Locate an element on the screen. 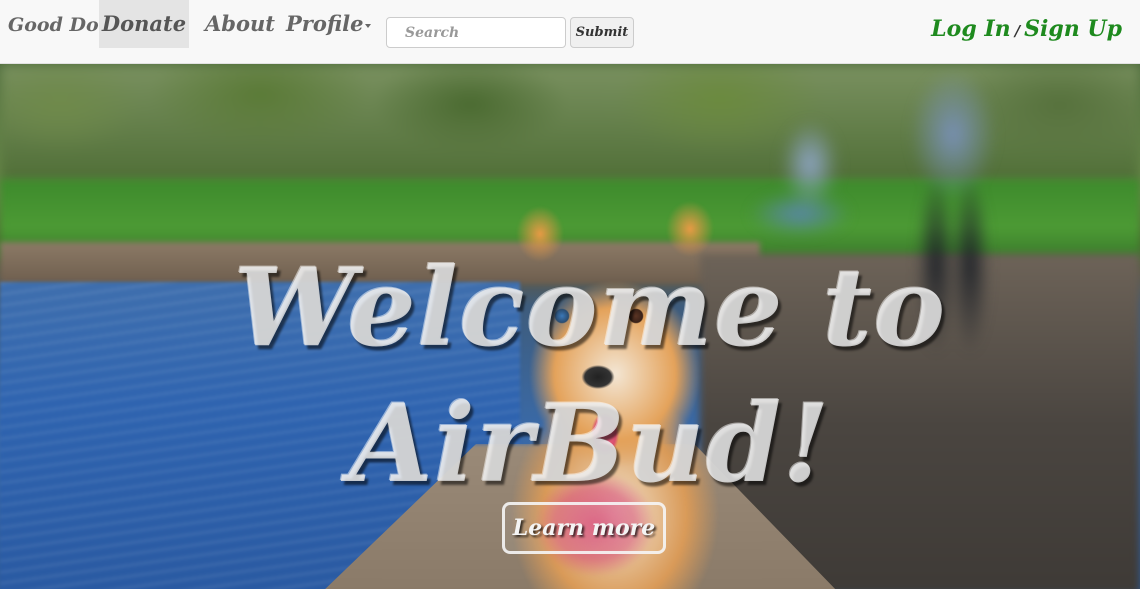 The width and height of the screenshot is (1140, 589). login-link: Log In is located at coordinates (970, 29).